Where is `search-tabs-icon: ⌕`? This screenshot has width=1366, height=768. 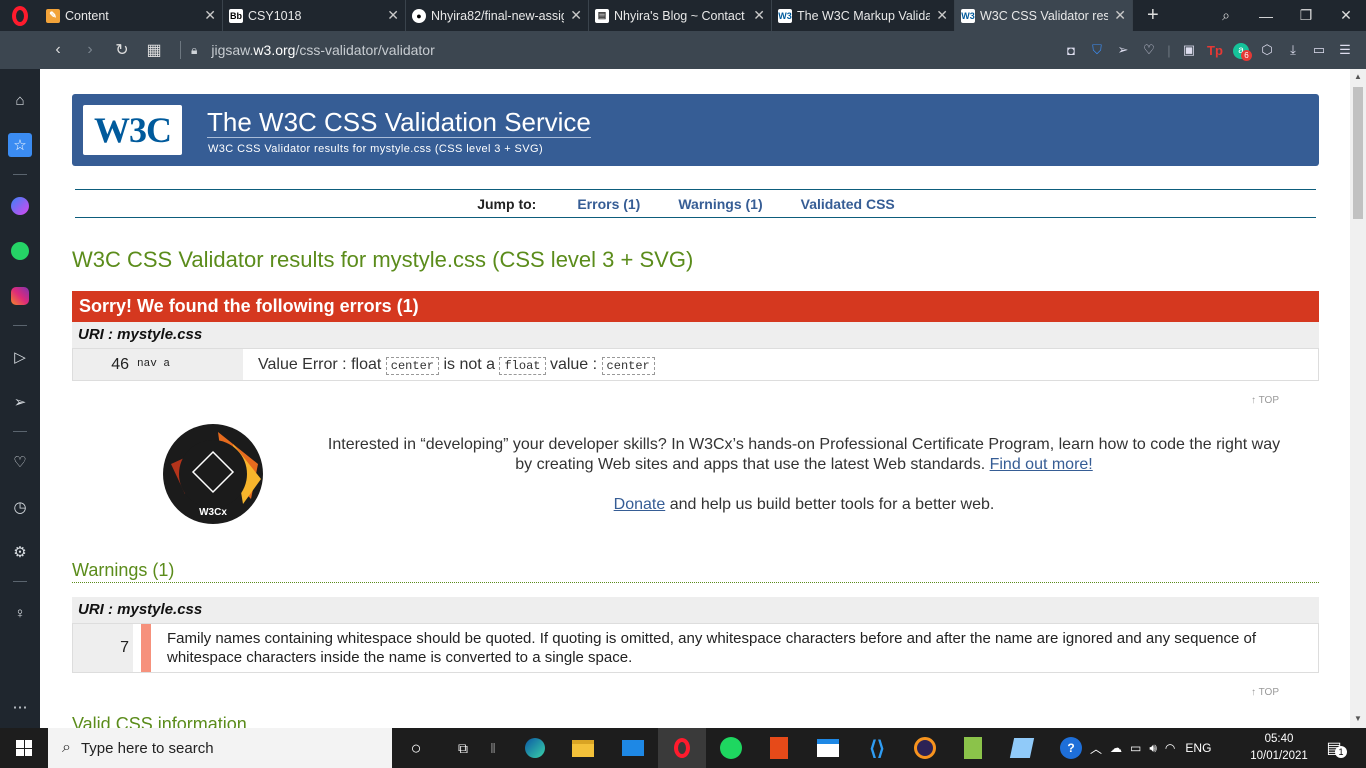 search-tabs-icon: ⌕ is located at coordinates (1226, 15).